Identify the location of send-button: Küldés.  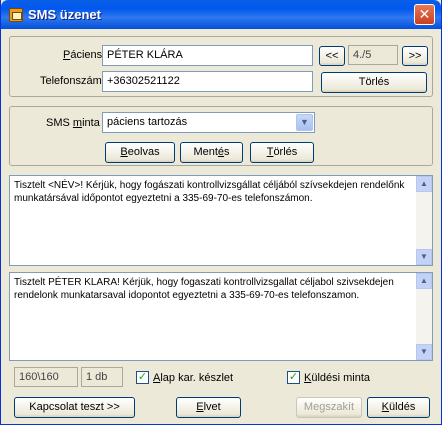
(398, 407).